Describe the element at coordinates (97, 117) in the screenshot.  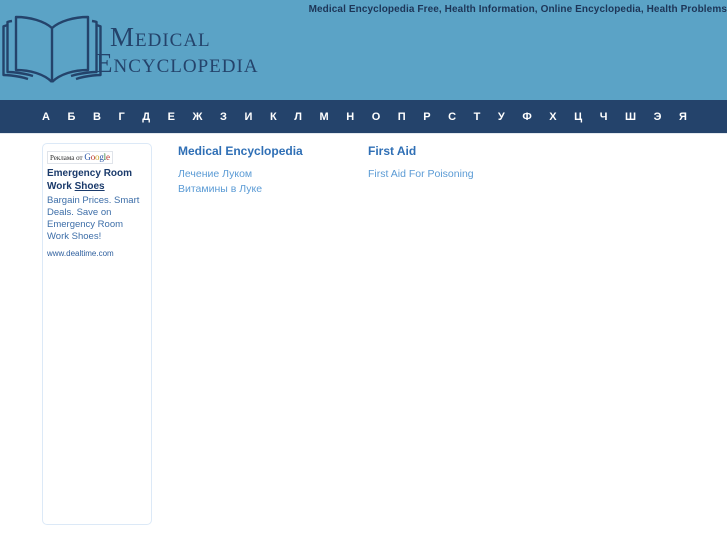
I see `alpha-nav-letter: В` at that location.